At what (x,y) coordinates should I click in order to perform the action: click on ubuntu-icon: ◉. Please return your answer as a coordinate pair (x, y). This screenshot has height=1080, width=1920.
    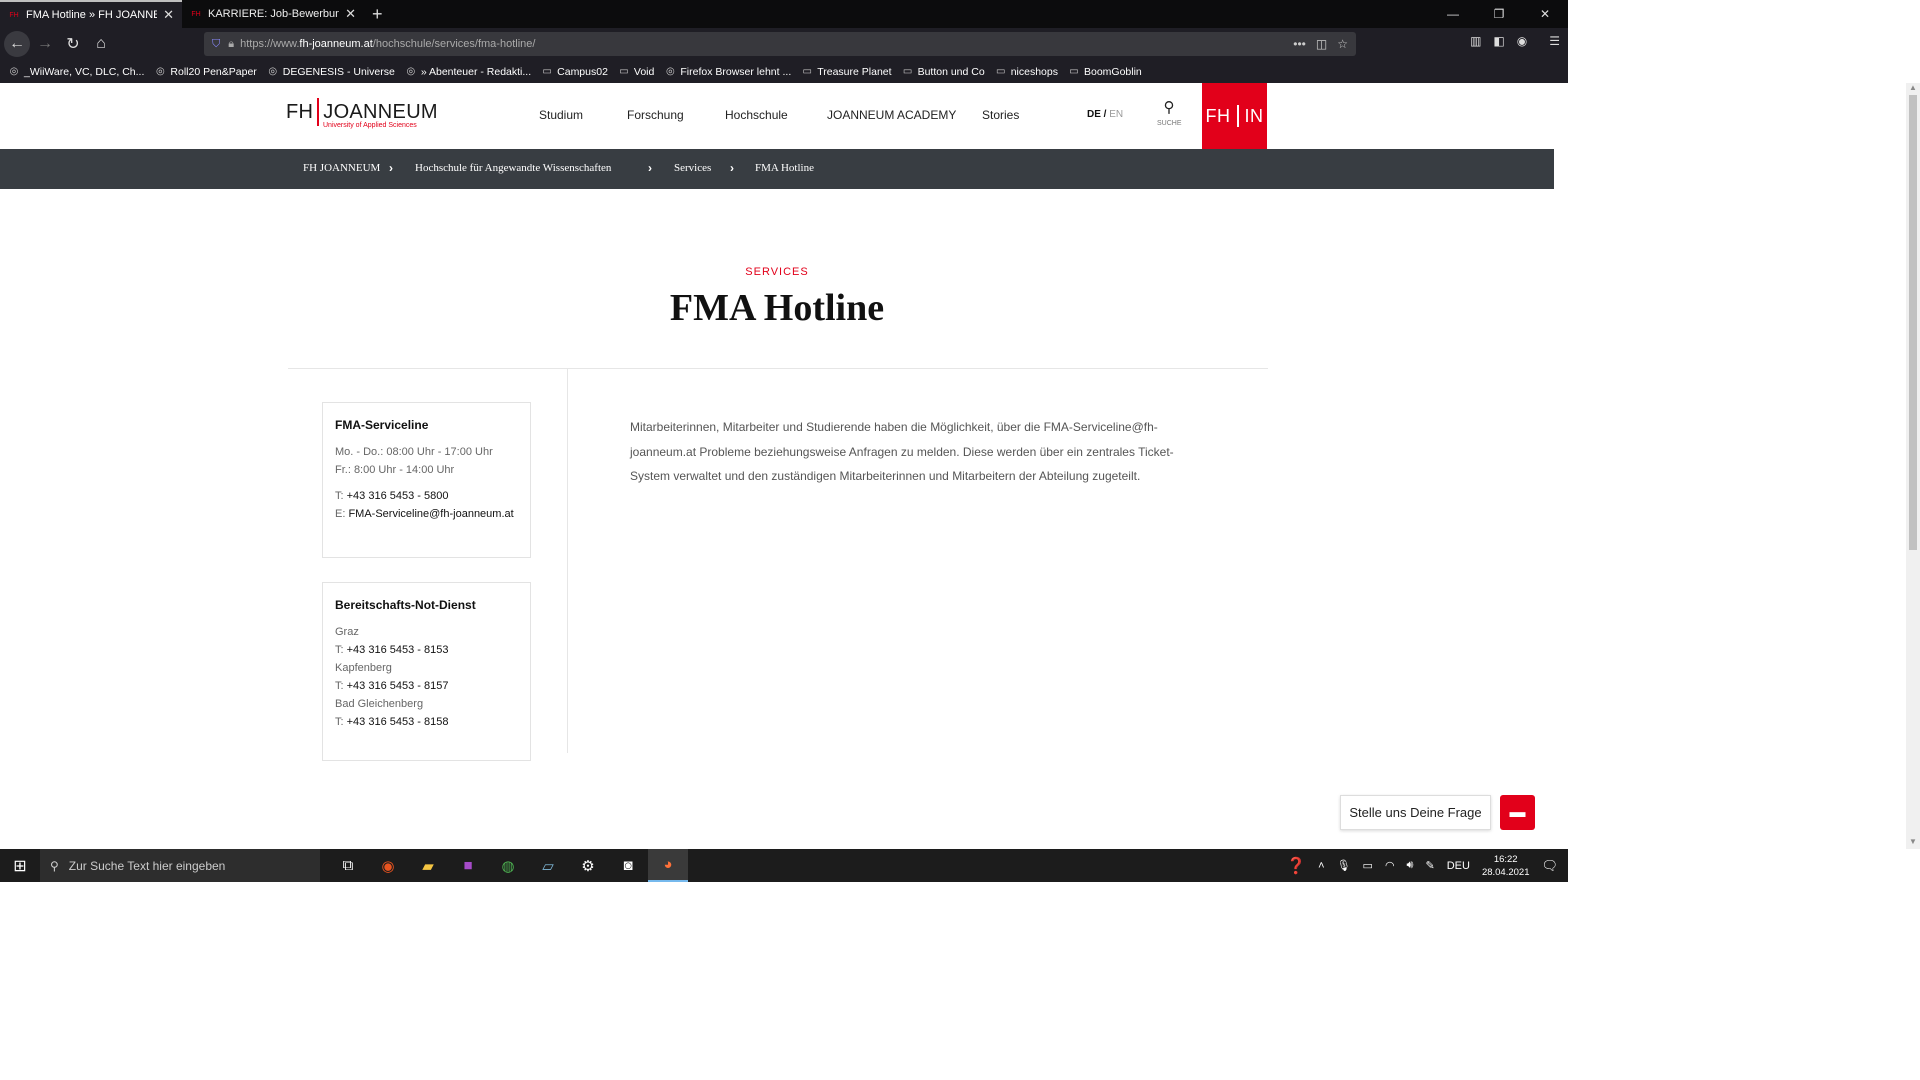
    Looking at the image, I should click on (388, 865).